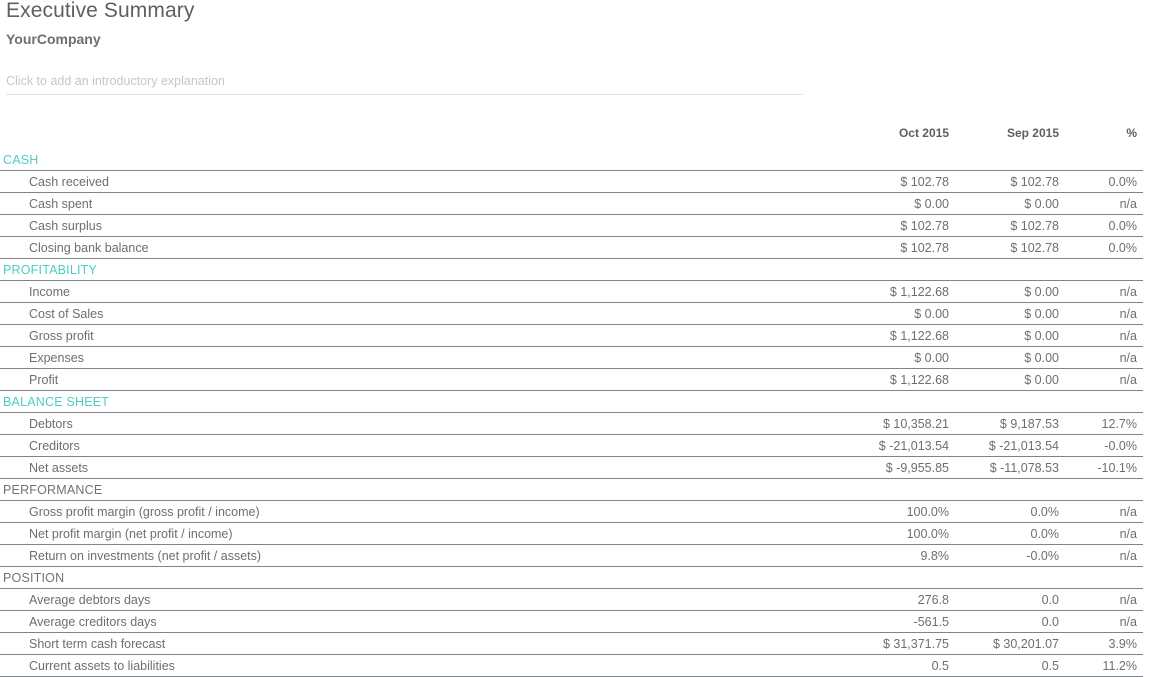 Image resolution: width=1150 pixels, height=677 pixels. Describe the element at coordinates (571, 160) in the screenshot. I see `section-header-row: CASH` at that location.